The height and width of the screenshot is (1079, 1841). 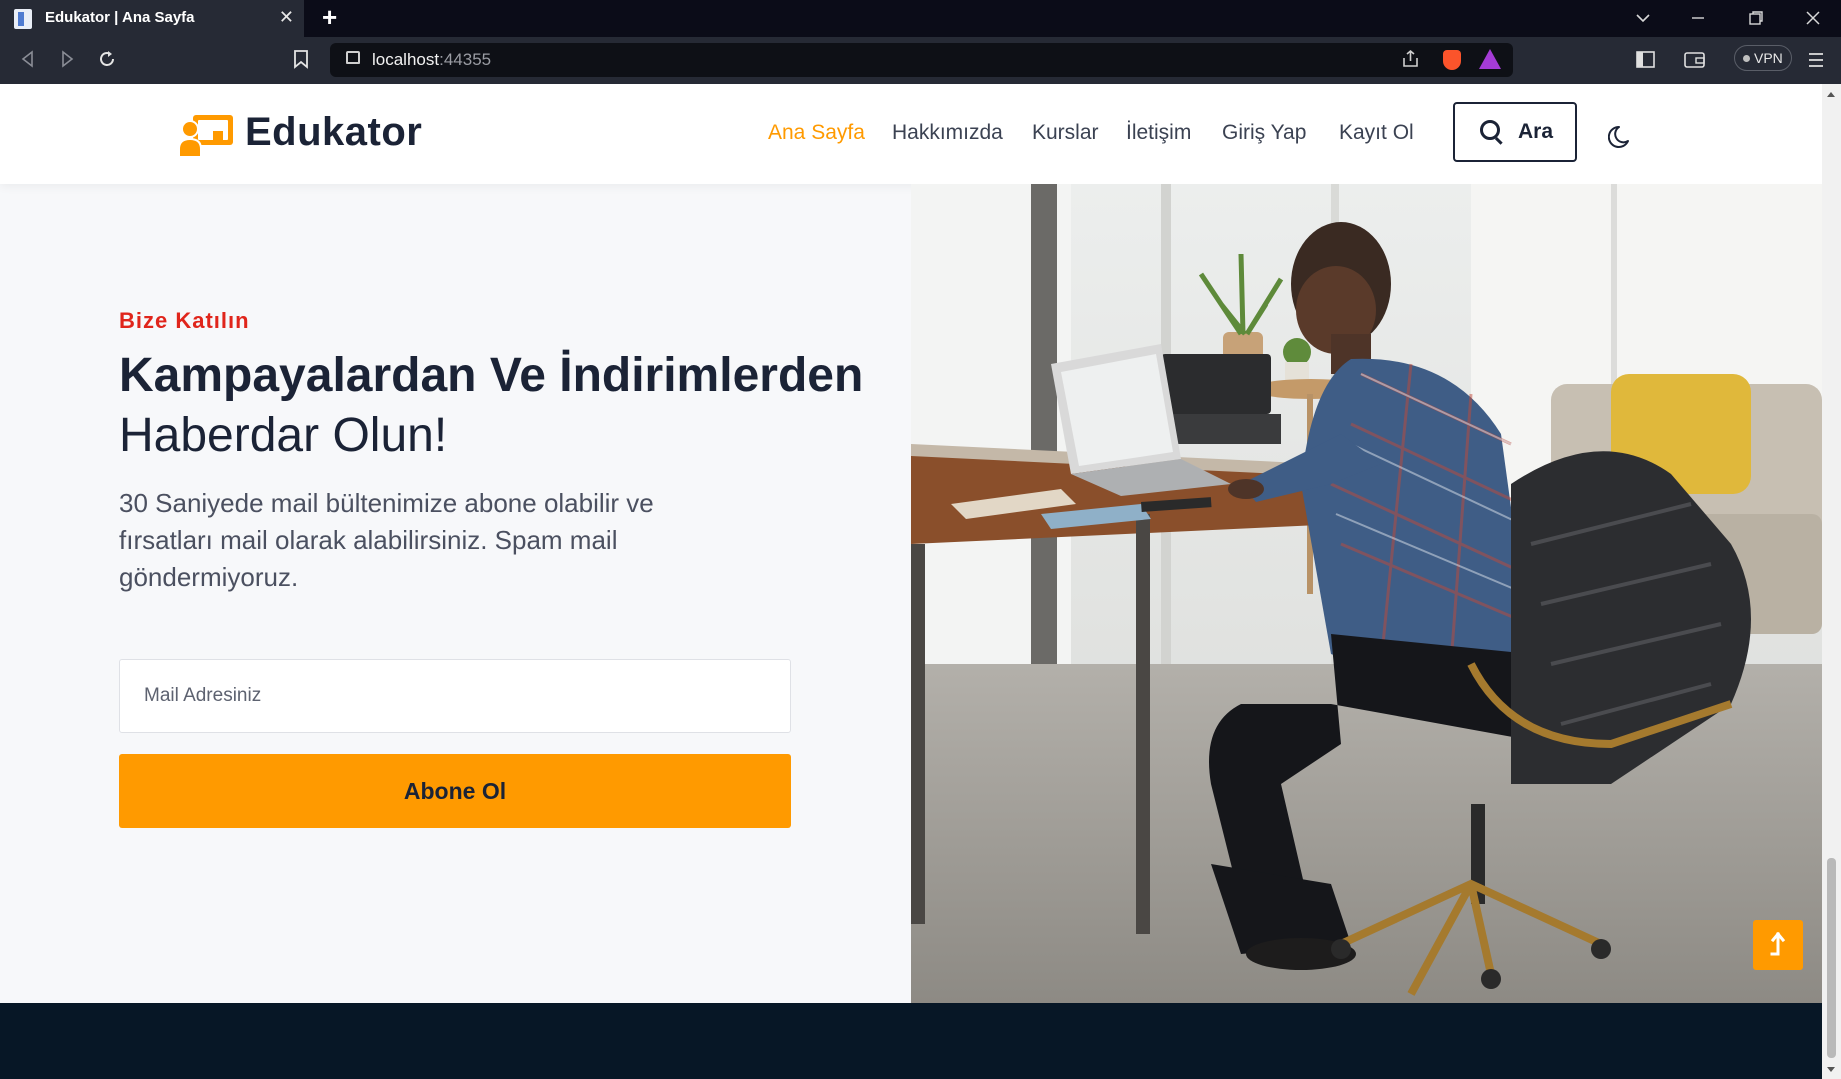 I want to click on back-icon, so click(x=28, y=59).